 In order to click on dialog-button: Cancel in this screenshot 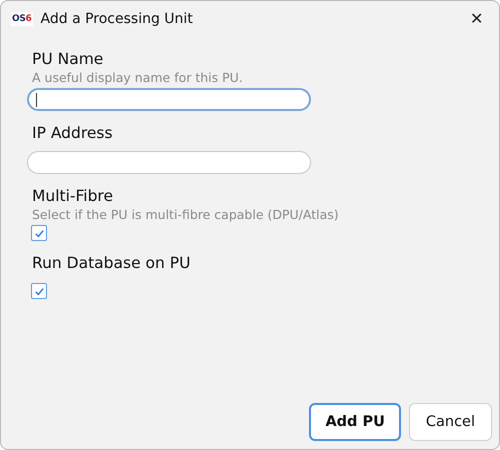, I will do `click(450, 422)`.